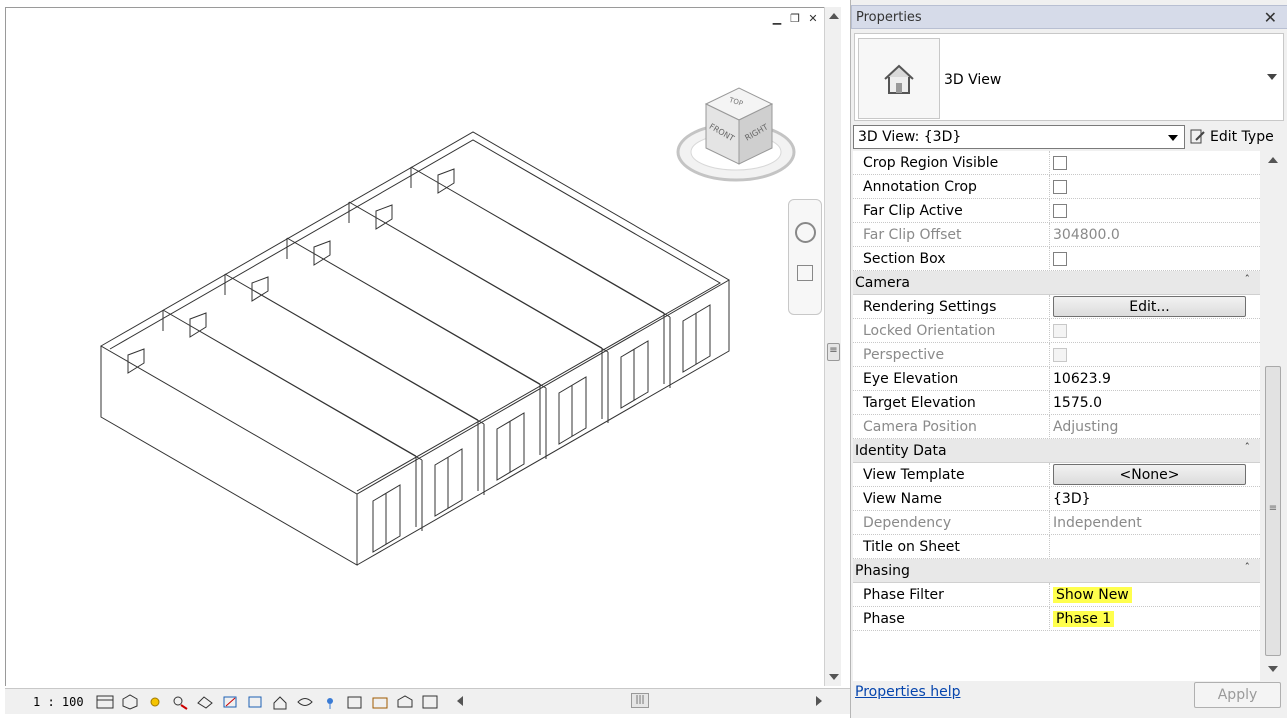  What do you see at coordinates (973, 80) in the screenshot?
I see `type-name: 3D View` at bounding box center [973, 80].